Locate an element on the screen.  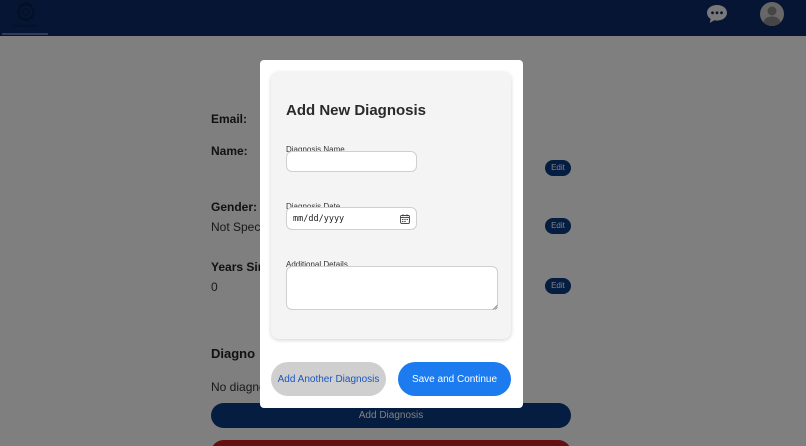
additional-details-textarea is located at coordinates (392, 288).